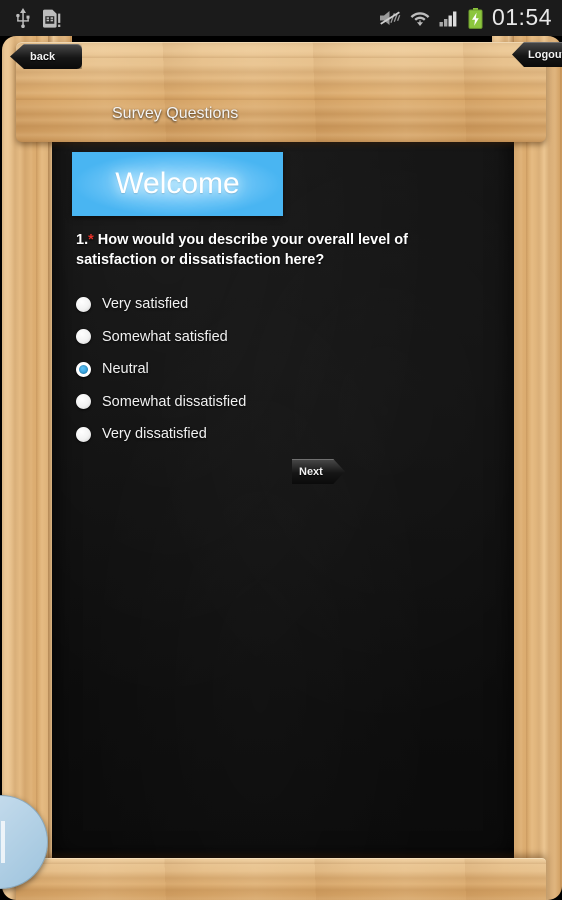  I want to click on option-row: Somewhat satisfied, so click(271, 337).